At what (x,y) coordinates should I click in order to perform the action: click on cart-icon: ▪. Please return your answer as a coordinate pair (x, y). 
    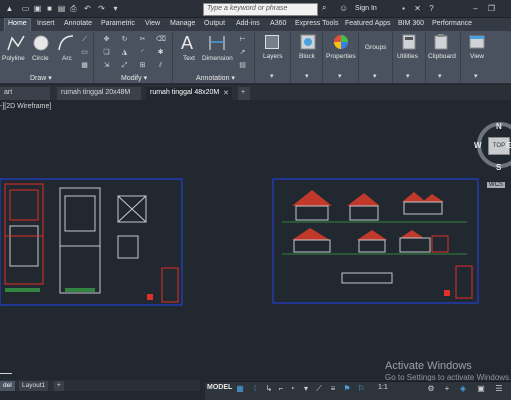
    Looking at the image, I should click on (403, 8).